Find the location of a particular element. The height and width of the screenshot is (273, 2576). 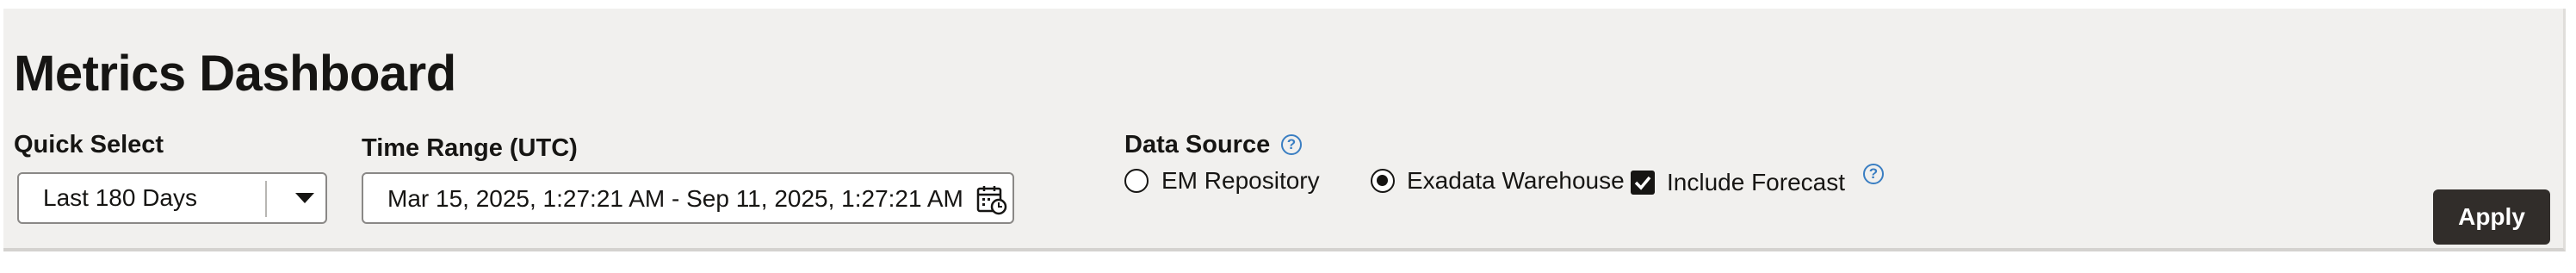

exadata-warehouse-label: Exadata Warehouse is located at coordinates (1516, 180).